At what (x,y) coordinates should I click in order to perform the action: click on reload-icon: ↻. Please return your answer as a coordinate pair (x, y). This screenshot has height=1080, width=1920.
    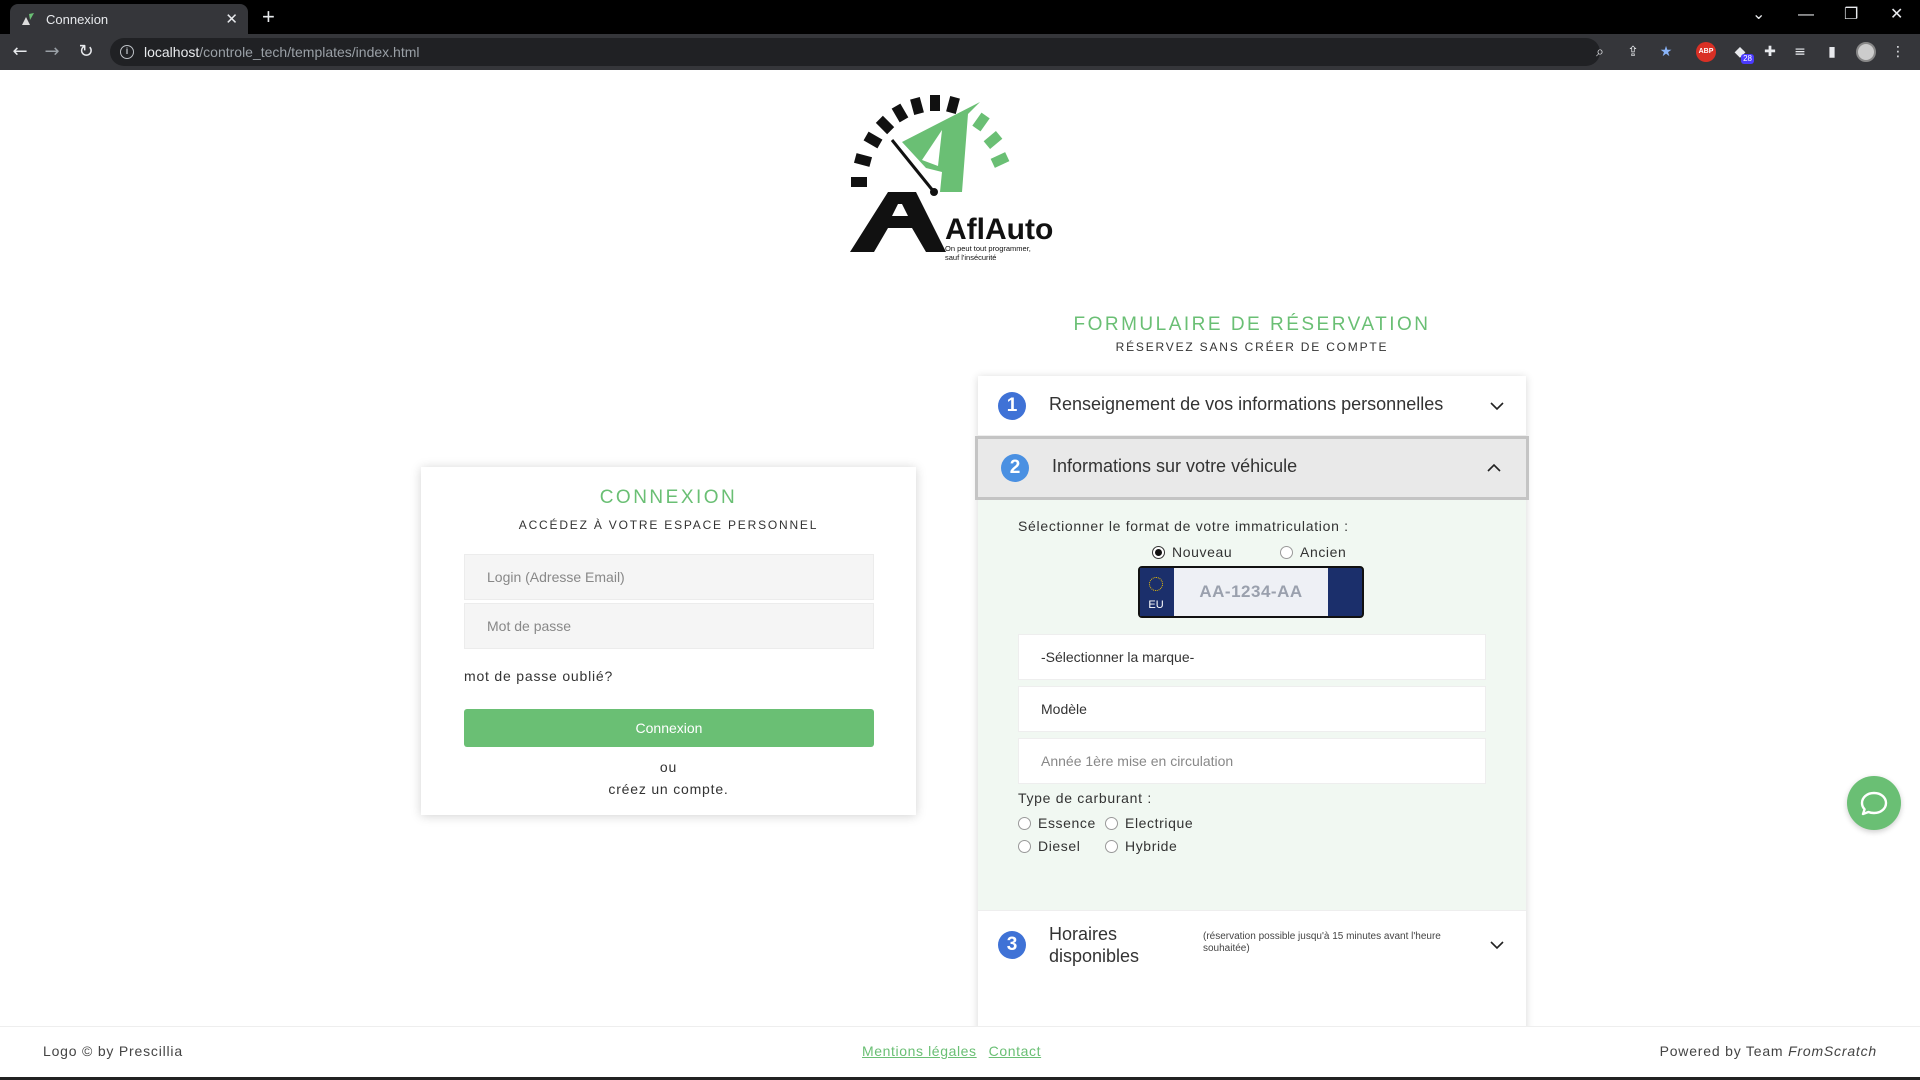
    Looking at the image, I should click on (86, 52).